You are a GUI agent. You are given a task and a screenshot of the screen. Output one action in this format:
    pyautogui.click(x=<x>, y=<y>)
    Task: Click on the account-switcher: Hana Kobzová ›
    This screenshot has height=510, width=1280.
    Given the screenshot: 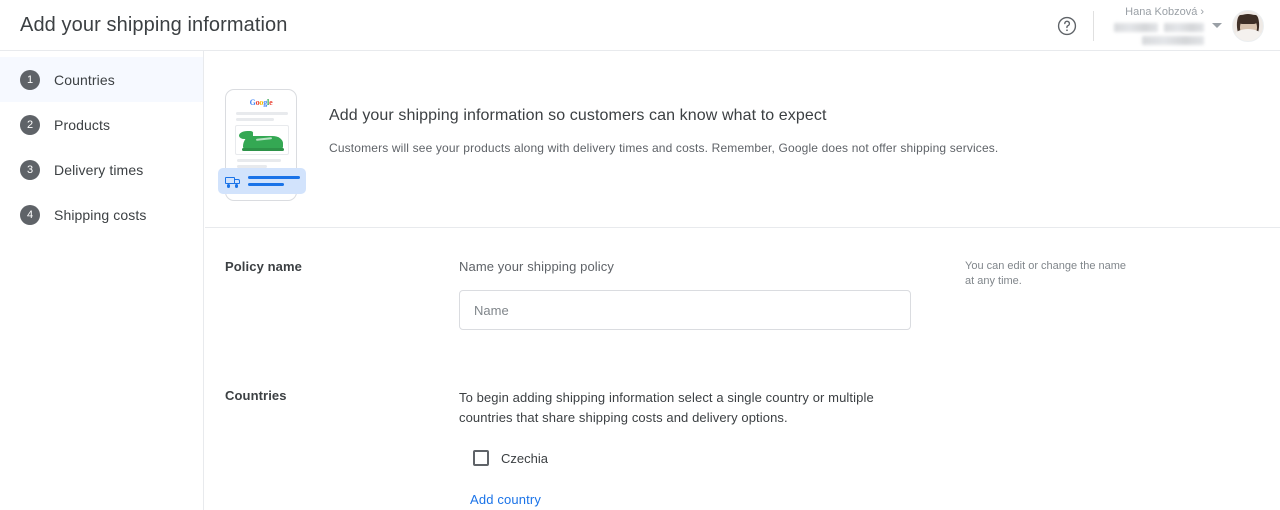 What is the action you would take?
    pyautogui.click(x=1169, y=25)
    